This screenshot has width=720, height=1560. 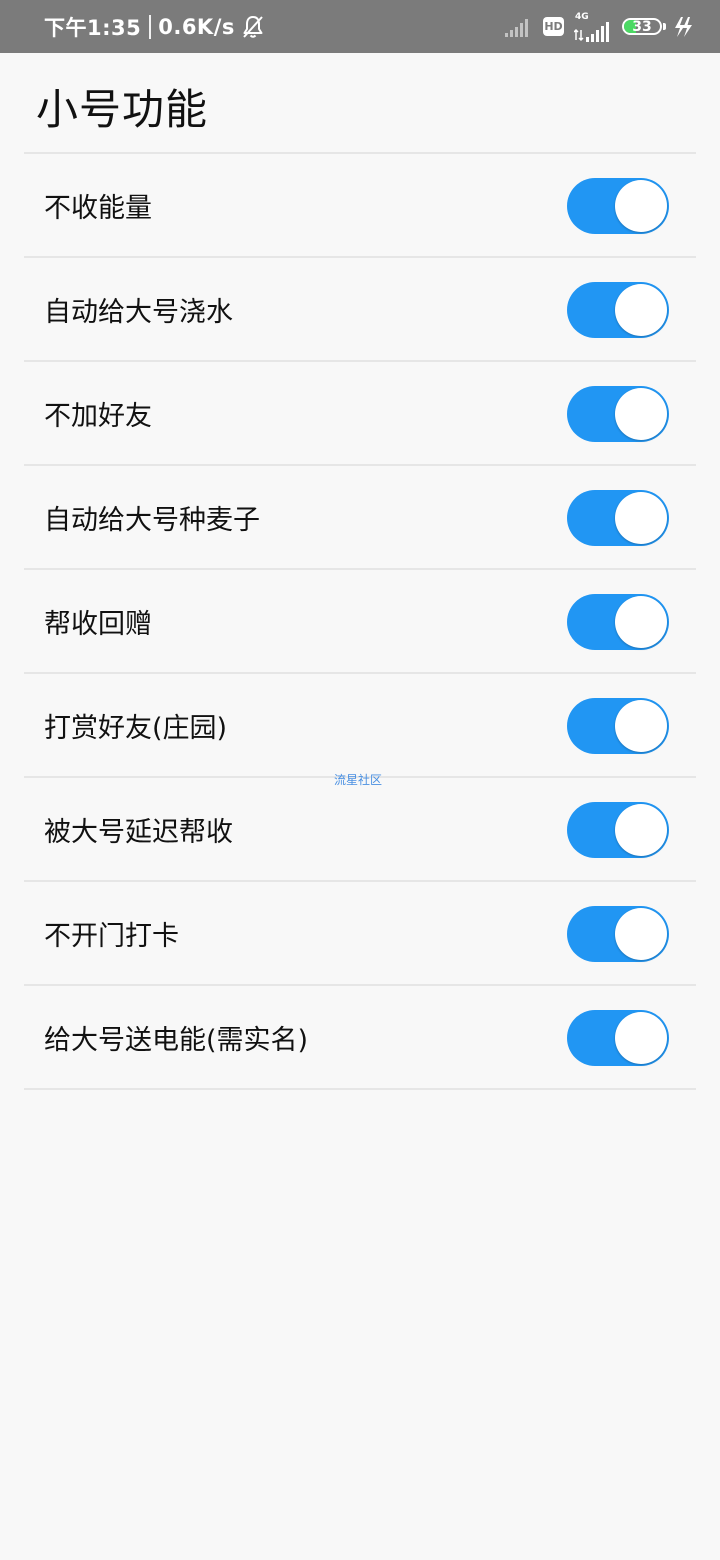 I want to click on hd-icon: HD, so click(x=553, y=26).